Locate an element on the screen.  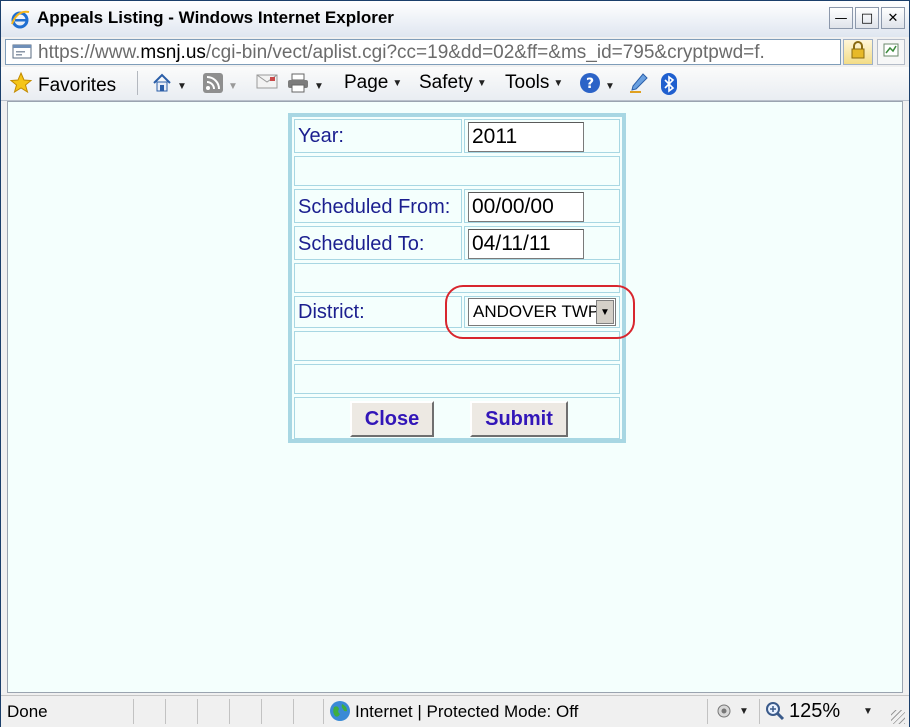
help-button: ? ▼ is located at coordinates (597, 86).